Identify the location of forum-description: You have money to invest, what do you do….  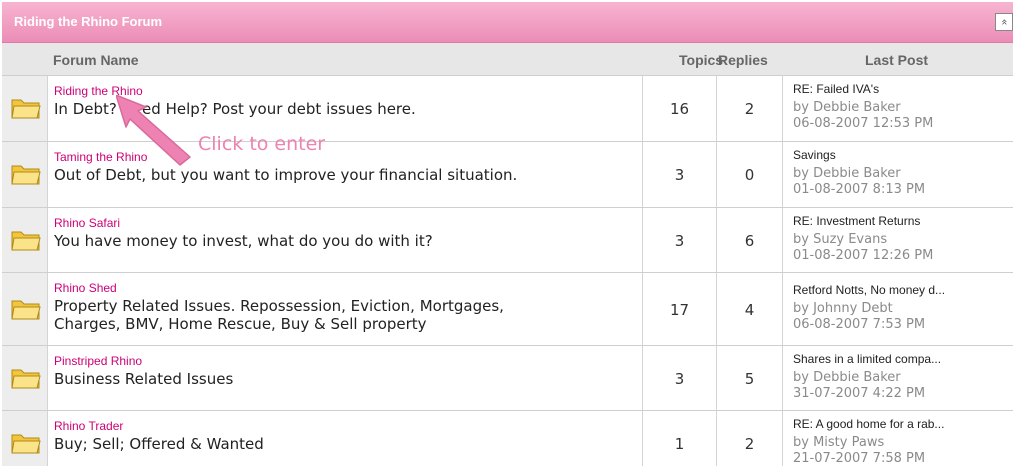
(243, 241).